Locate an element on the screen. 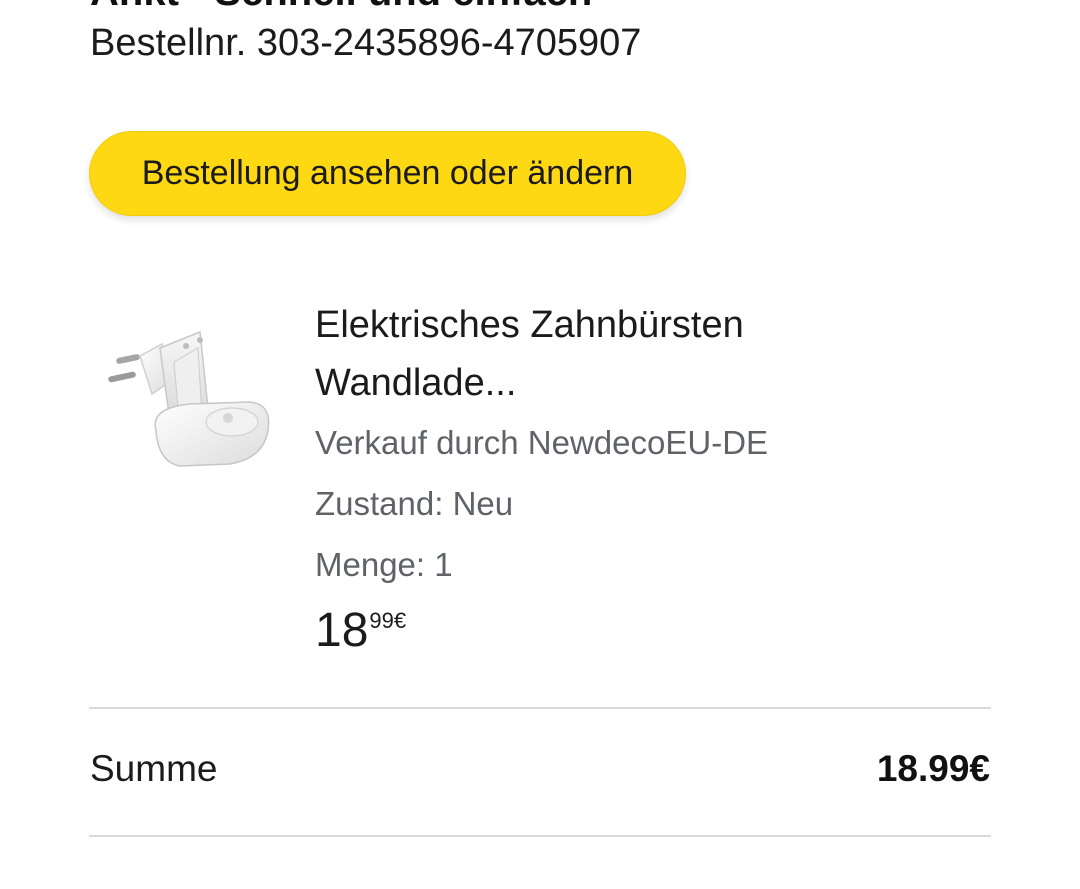  condition-info: Zustand: Neu is located at coordinates (414, 503).